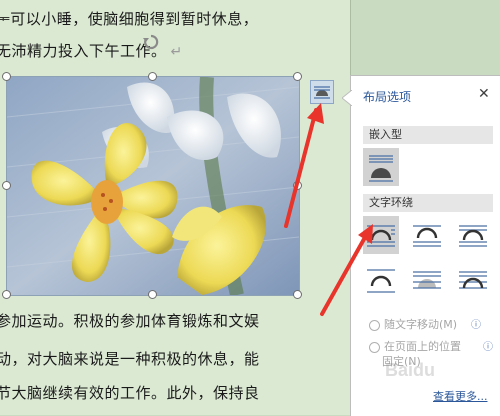 Image resolution: width=500 pixels, height=416 pixels. I want to click on option-top-bottom-icon, so click(381, 281).